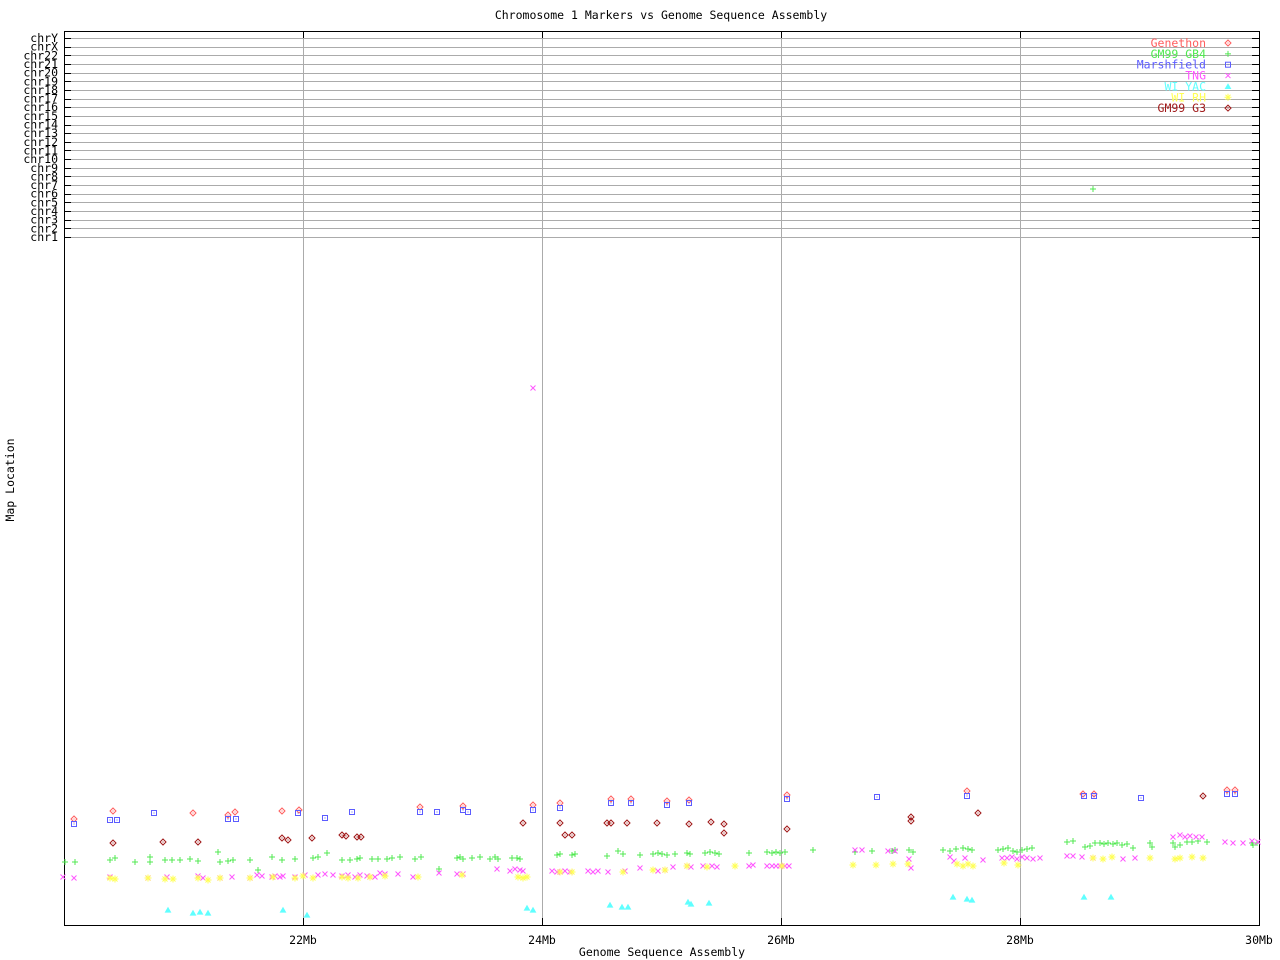 This screenshot has width=1280, height=960. Describe the element at coordinates (542, 940) in the screenshot. I see `x-tick-label-24Mb: 24Mb` at that location.